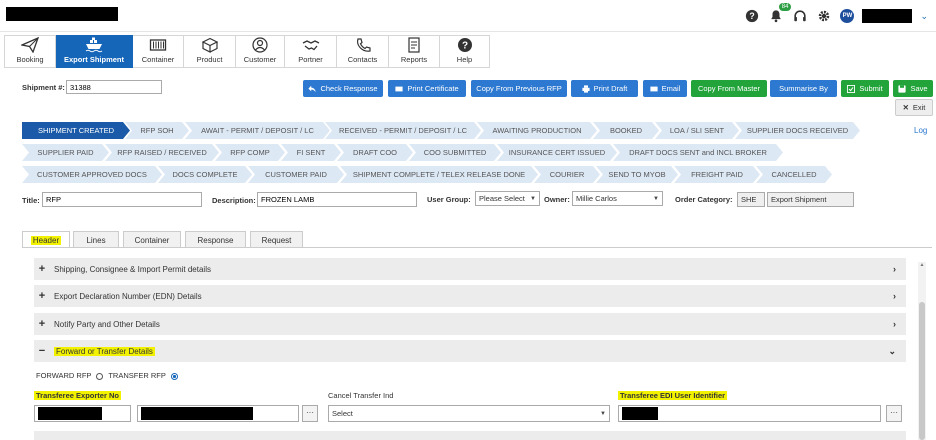 This screenshot has height=440, width=936. I want to click on stage-booked: BOOKED, so click(626, 130).